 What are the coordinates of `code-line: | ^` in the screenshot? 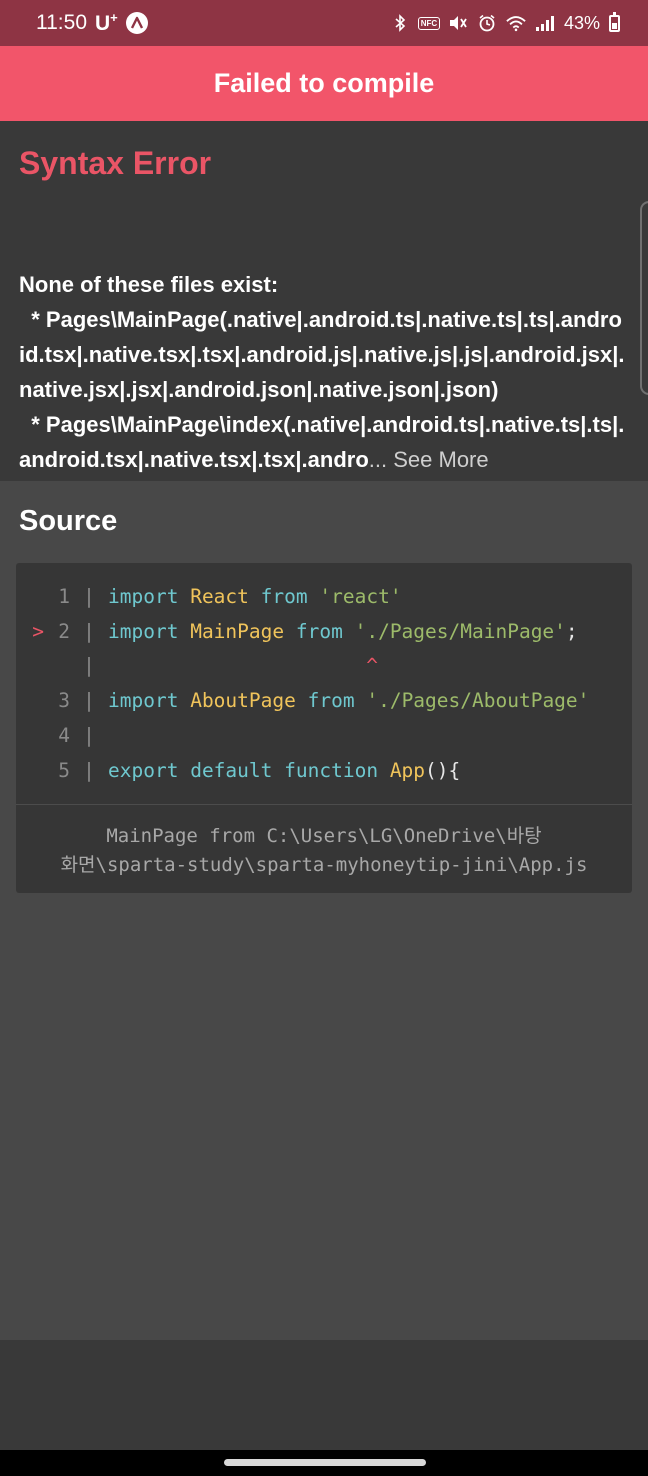 It's located at (324, 666).